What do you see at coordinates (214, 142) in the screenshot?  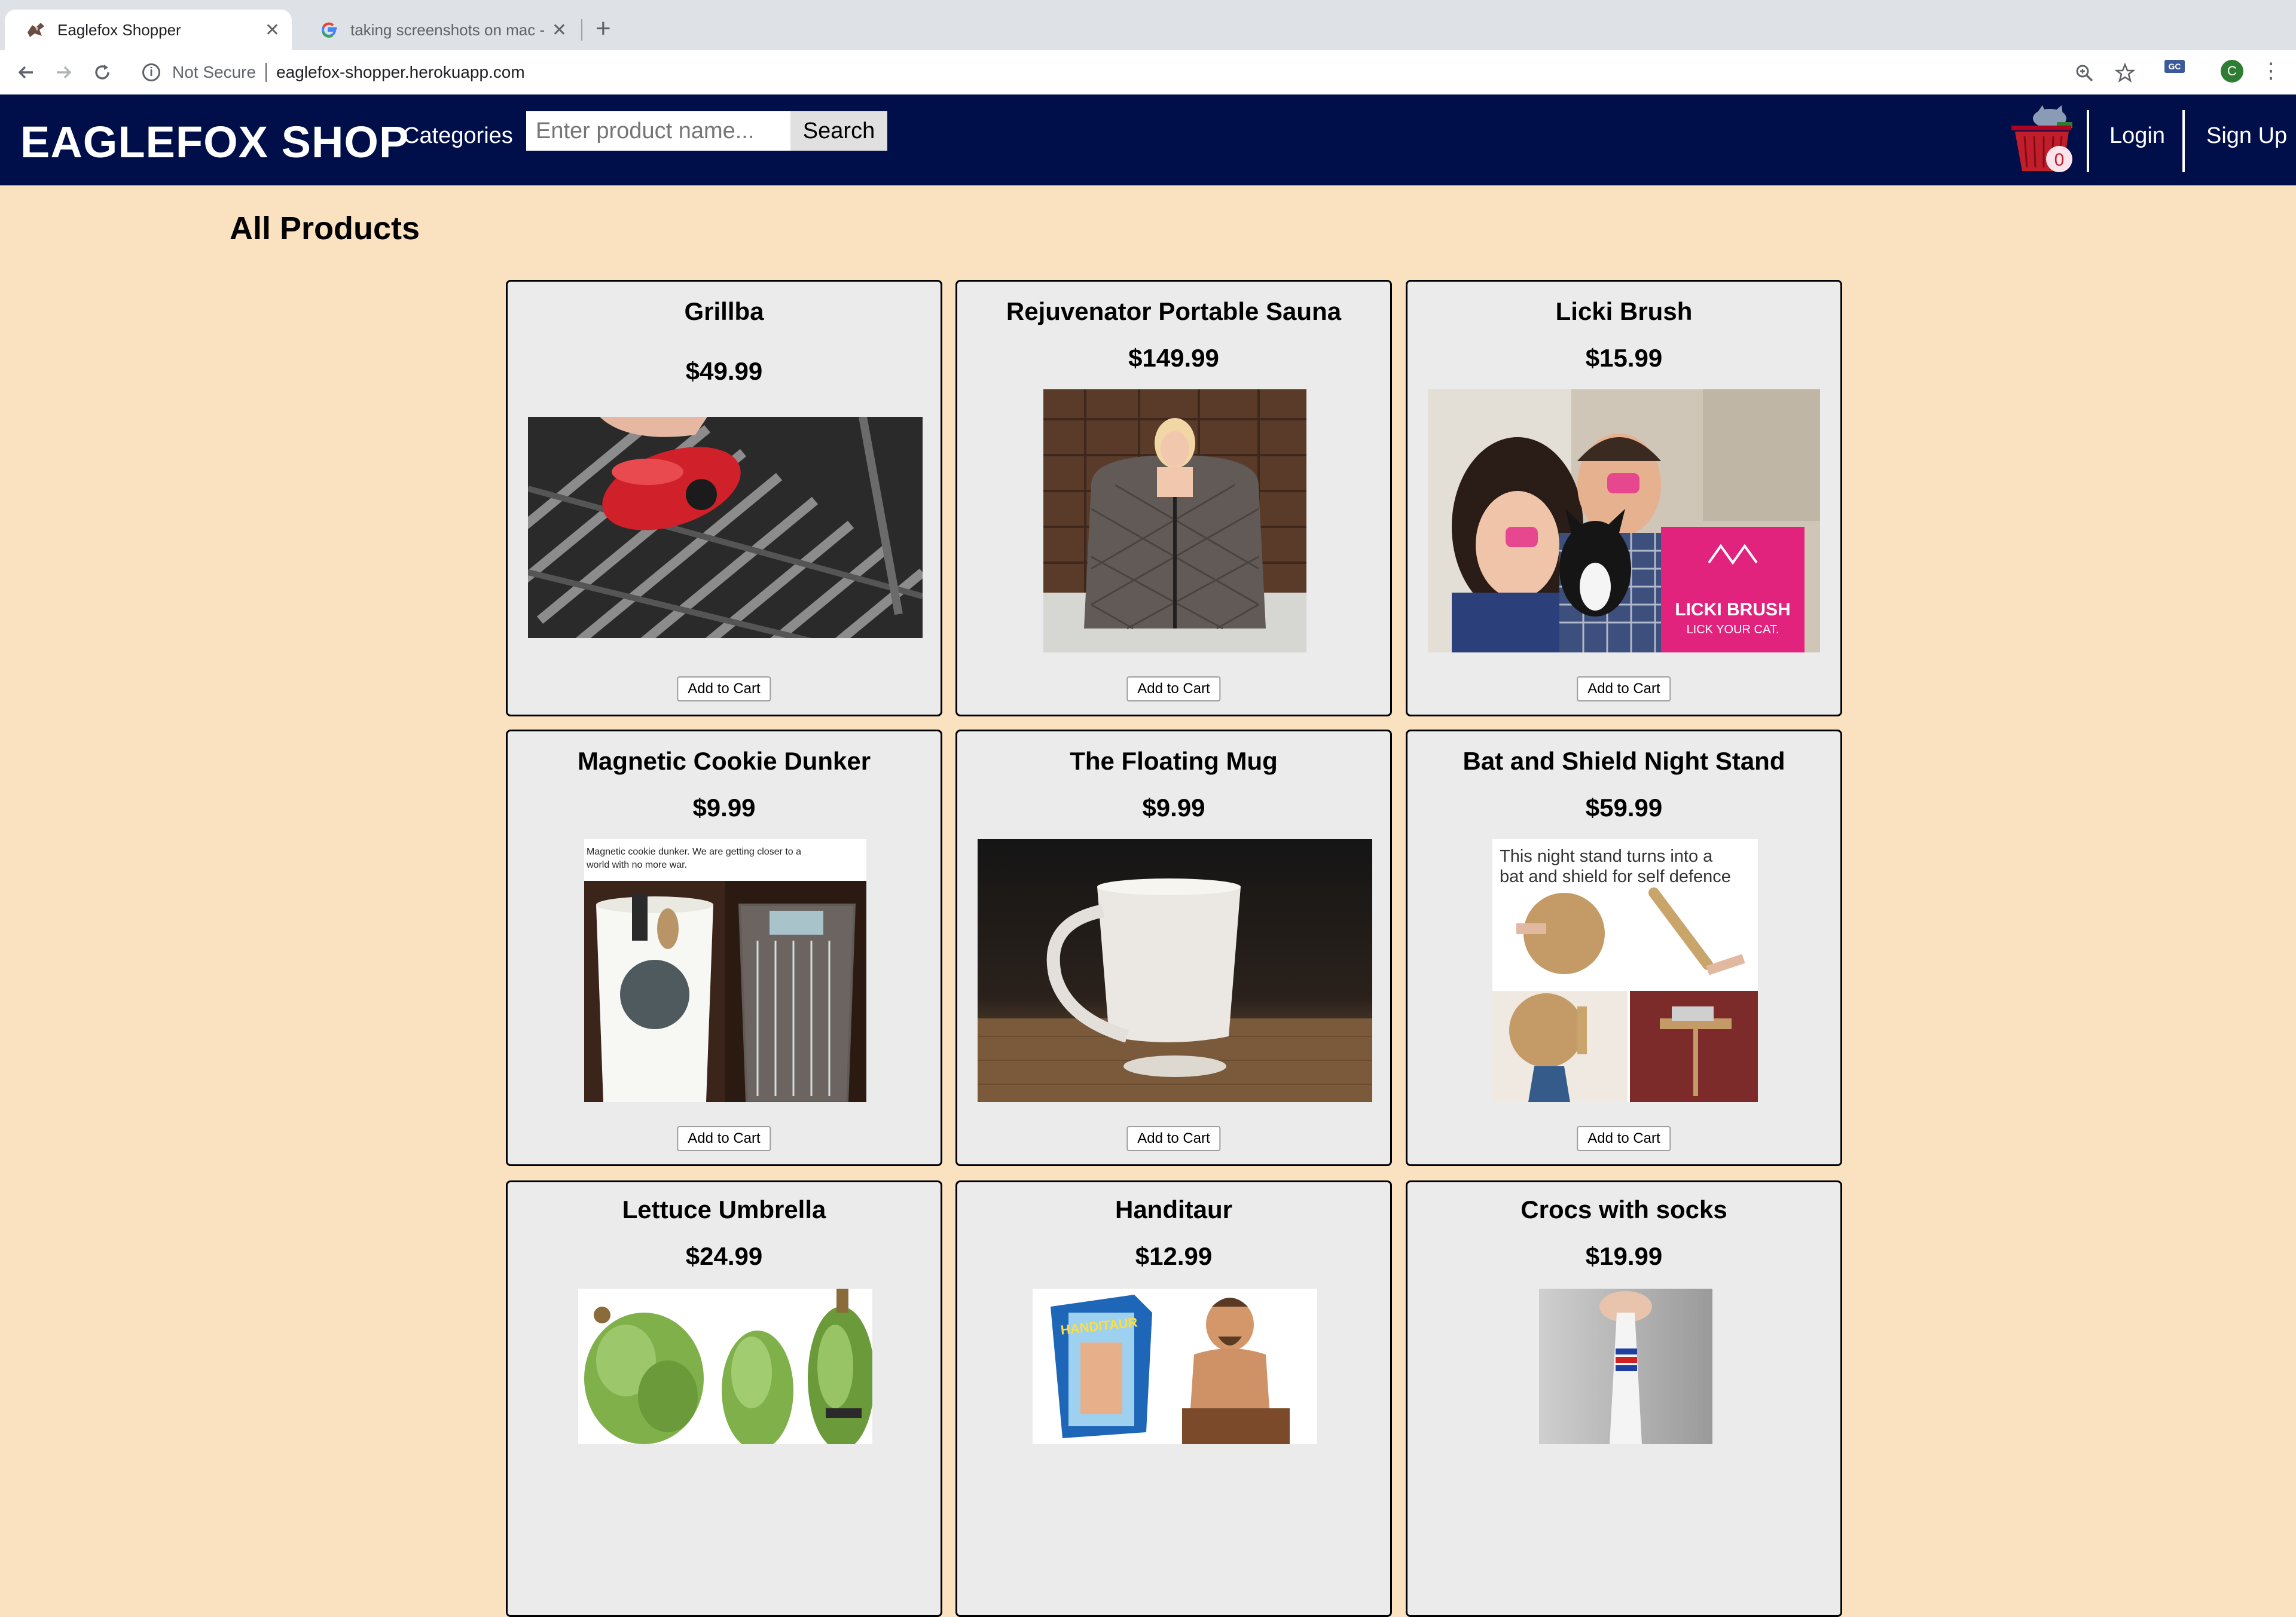 I see `site-logo: EAGLEFOX SHOP` at bounding box center [214, 142].